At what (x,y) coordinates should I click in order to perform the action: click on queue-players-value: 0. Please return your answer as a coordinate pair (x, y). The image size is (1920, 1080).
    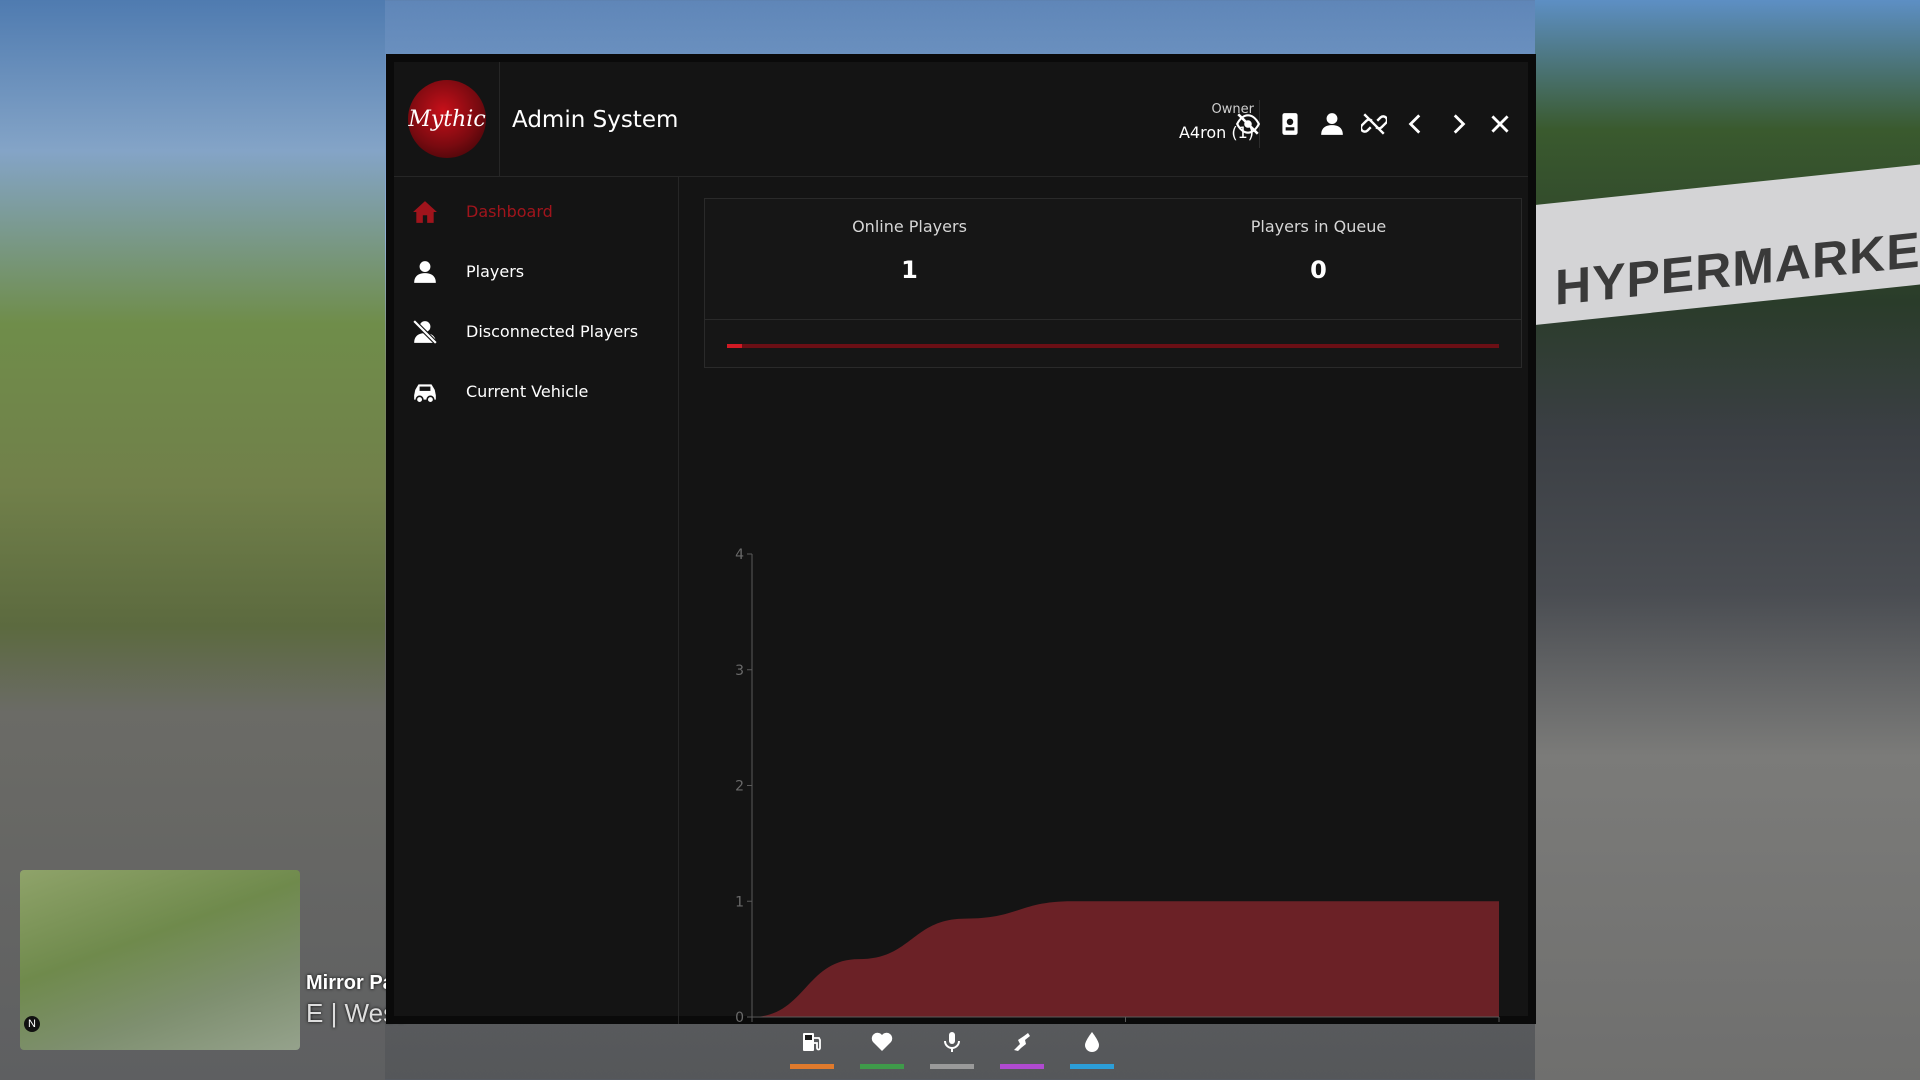
    Looking at the image, I should click on (1318, 270).